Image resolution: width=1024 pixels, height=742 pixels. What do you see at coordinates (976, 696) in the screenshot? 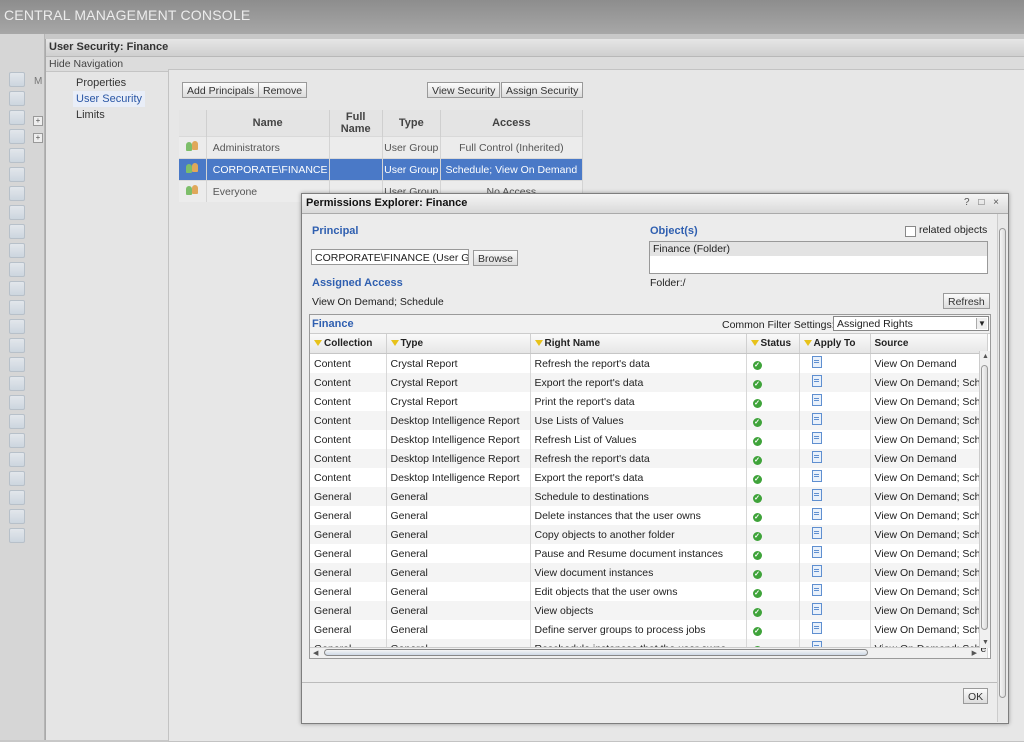
I see `ok-button: OK` at bounding box center [976, 696].